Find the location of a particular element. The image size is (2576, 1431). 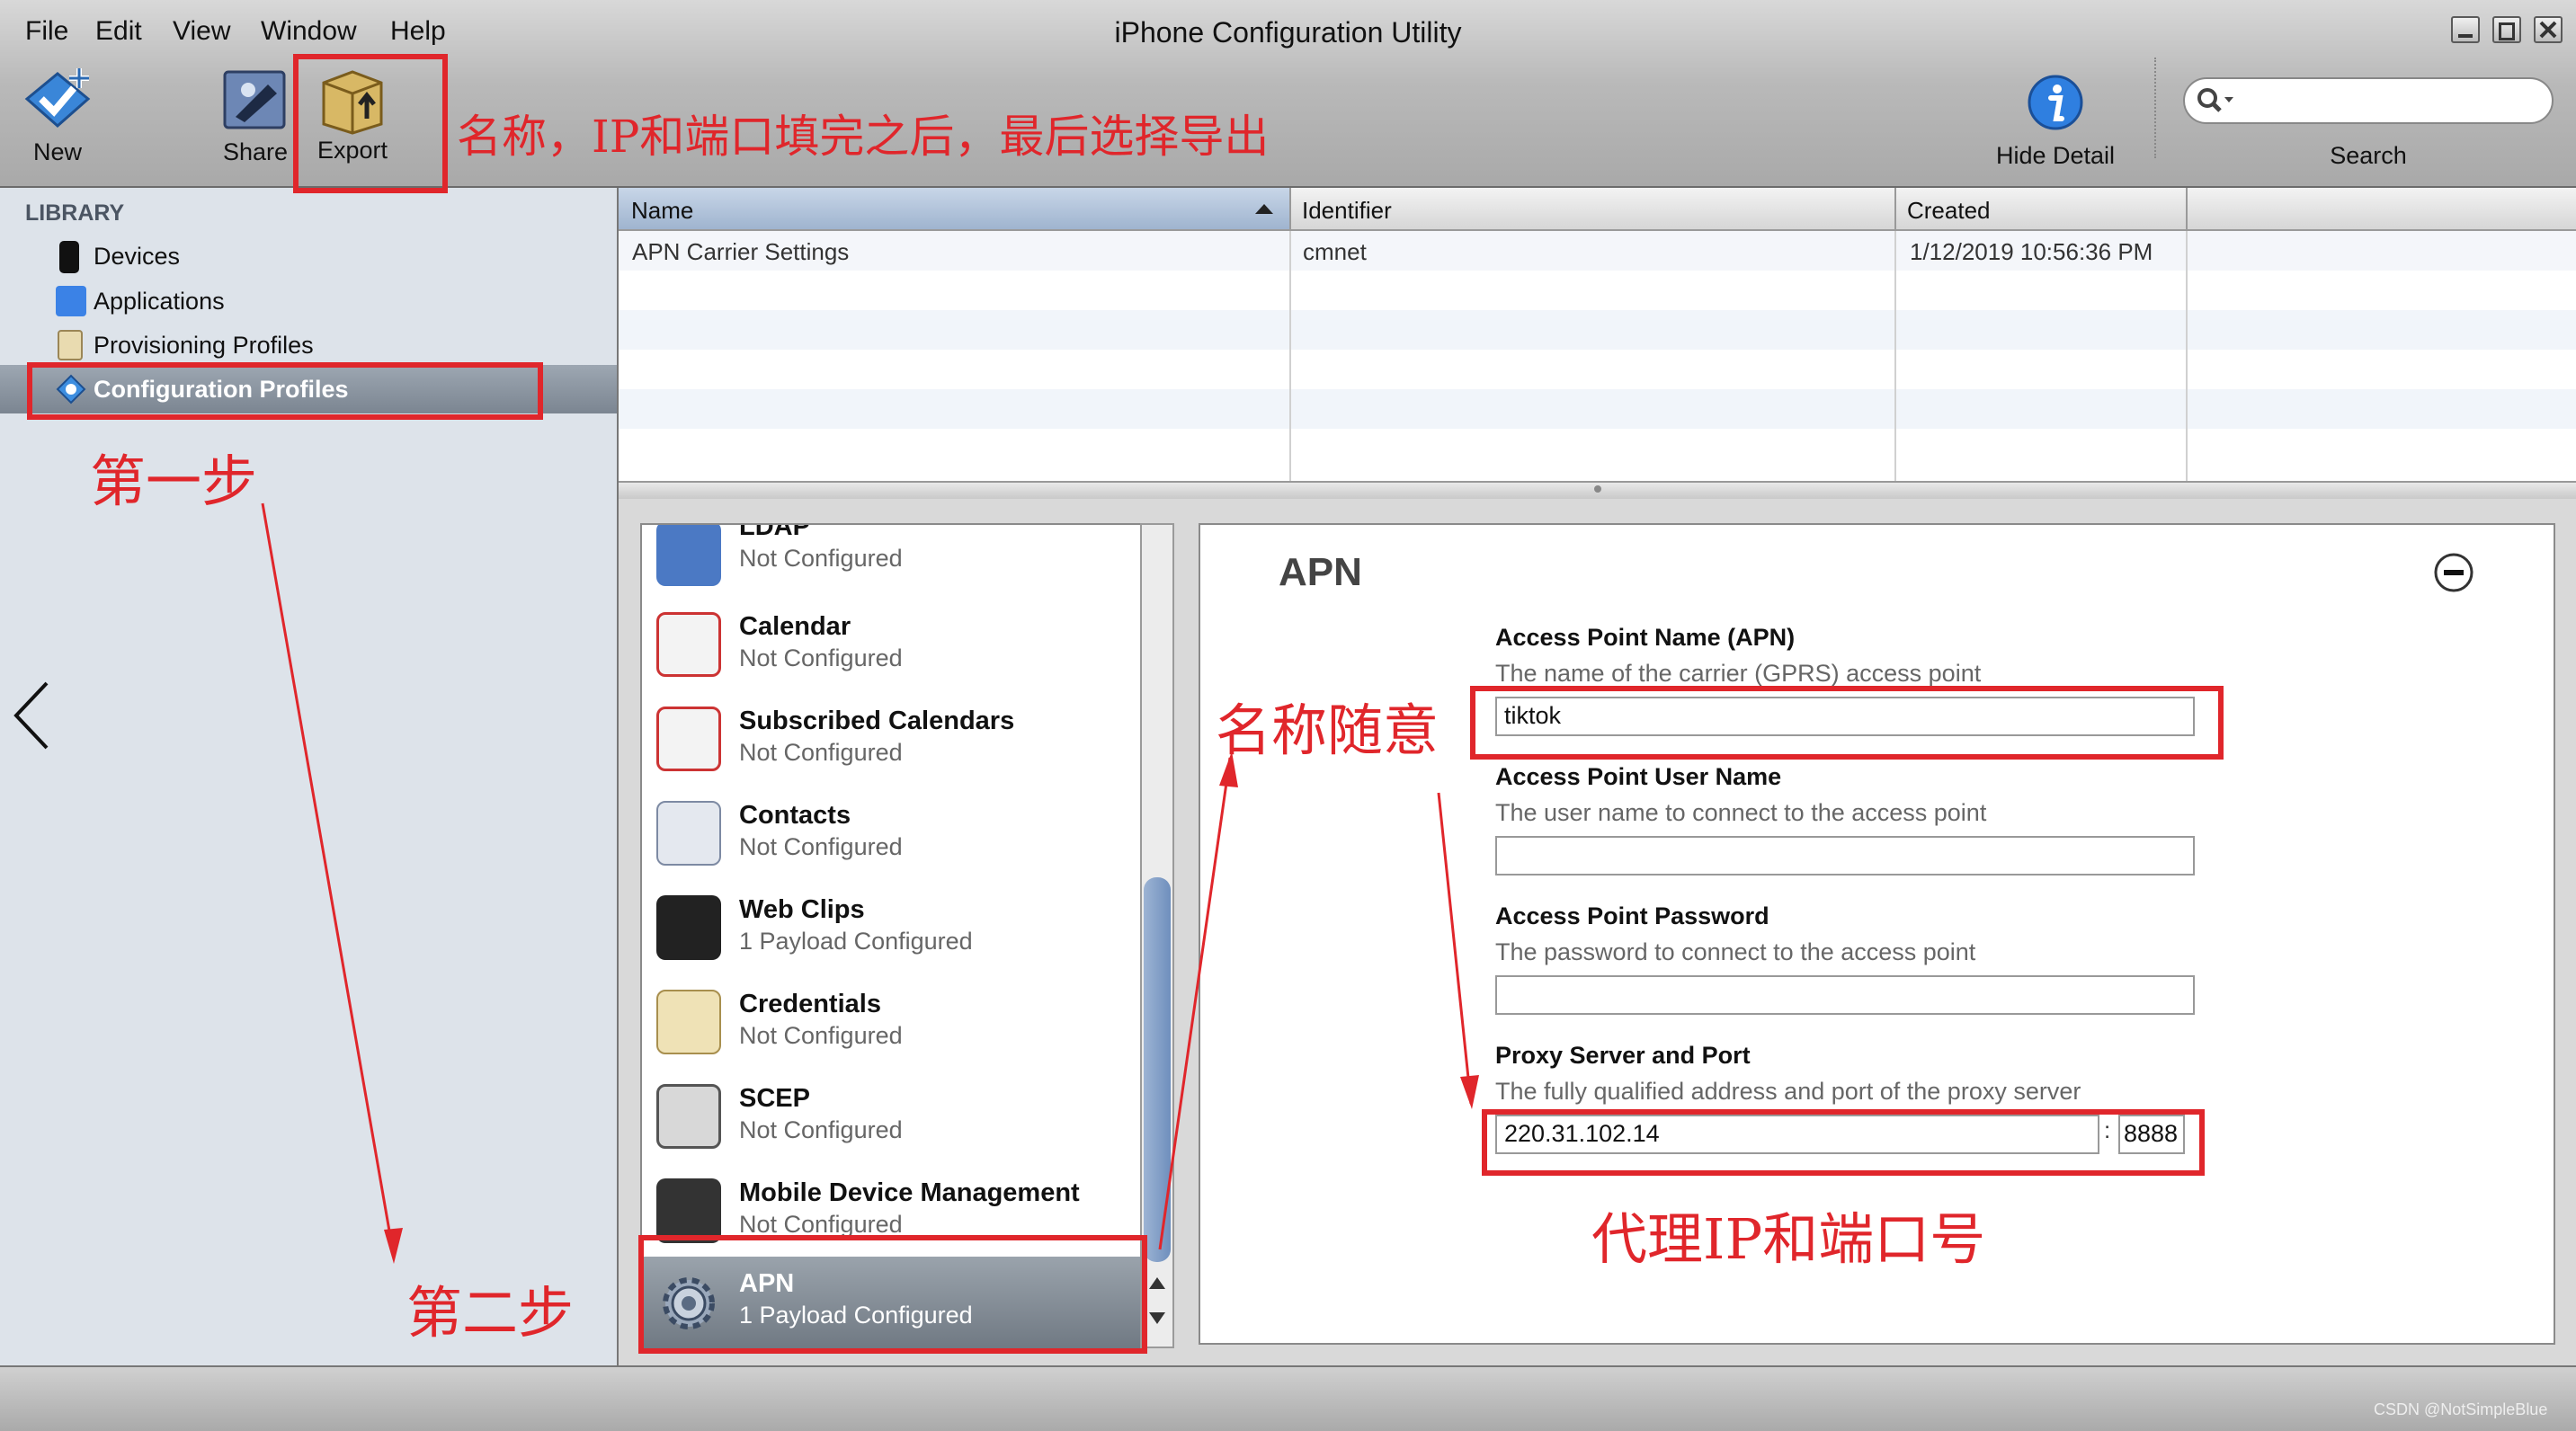

payload-title: SCEP is located at coordinates (775, 1098).